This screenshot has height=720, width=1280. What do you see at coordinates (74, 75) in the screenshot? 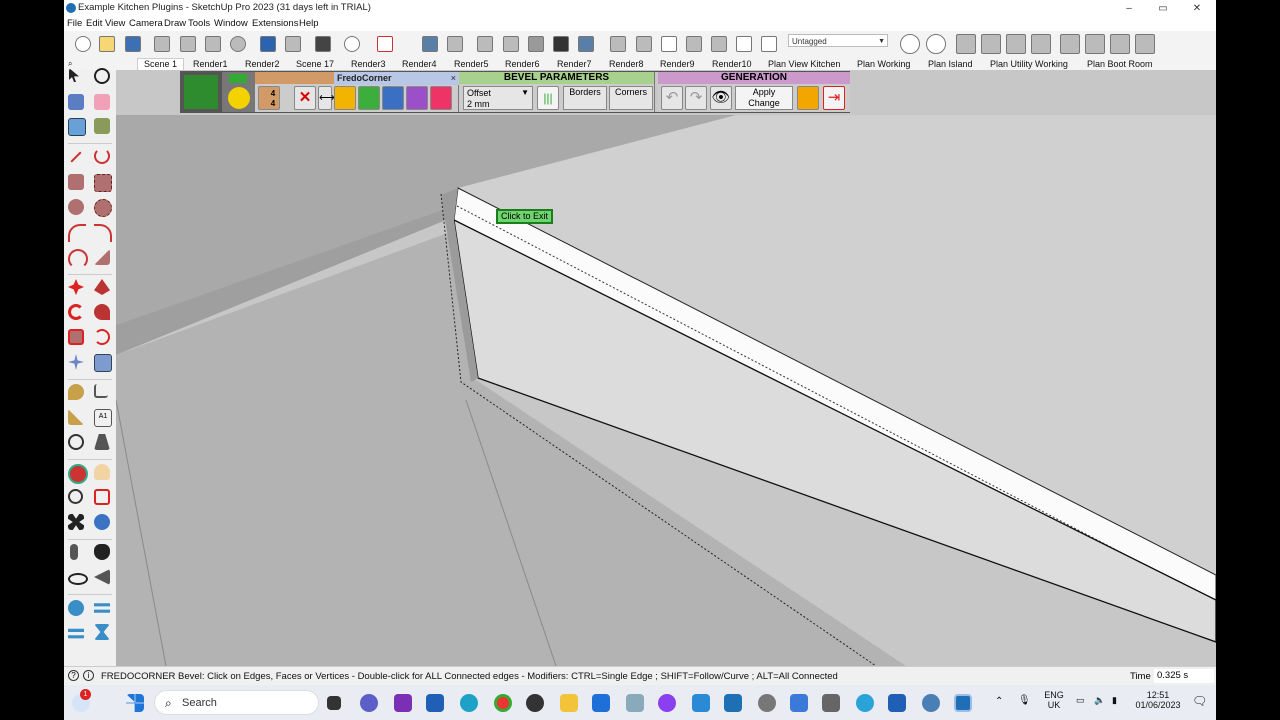
I see `select-icon` at bounding box center [74, 75].